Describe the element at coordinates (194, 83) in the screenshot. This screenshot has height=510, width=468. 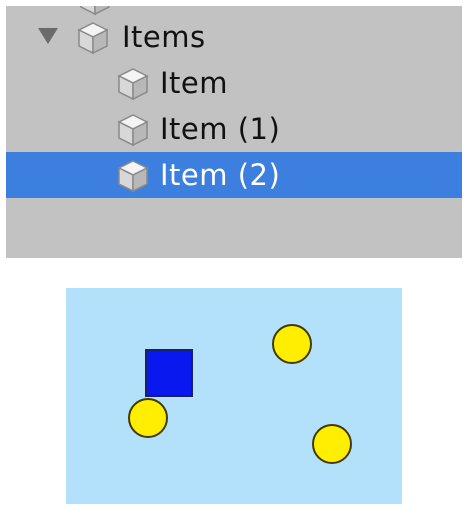
I see `hierarchy-item-label: Item` at that location.